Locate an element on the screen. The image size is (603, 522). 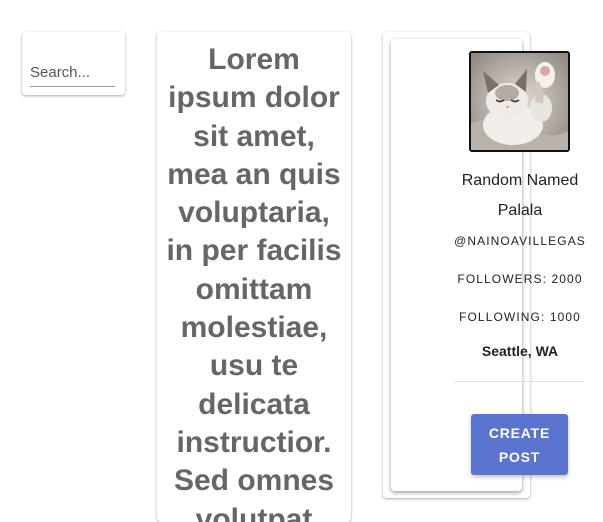
create-post-button: CREATE POST is located at coordinates (519, 444).